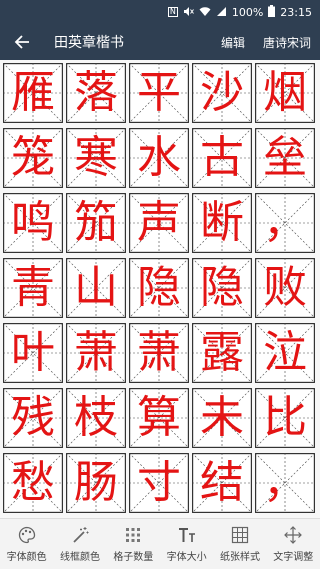 Image resolution: width=320 pixels, height=569 pixels. I want to click on font-color-label: 字体颜色, so click(26, 557).